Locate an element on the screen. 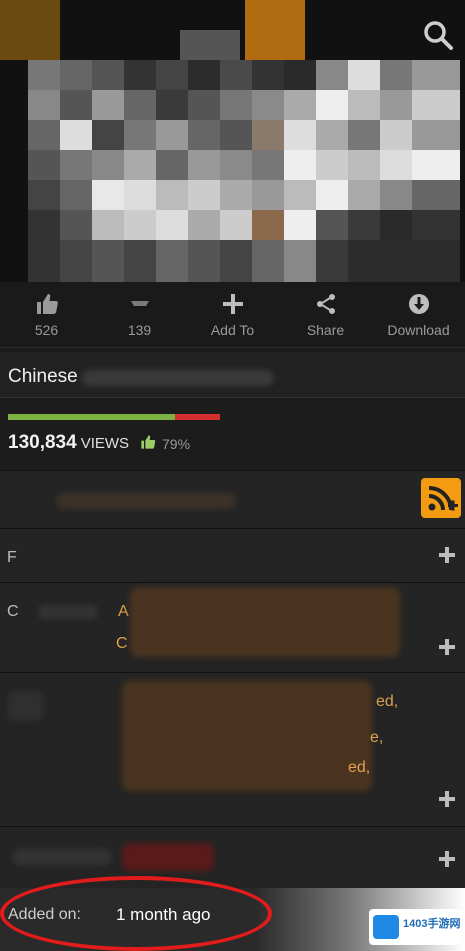  subscribe-button is located at coordinates (441, 498).